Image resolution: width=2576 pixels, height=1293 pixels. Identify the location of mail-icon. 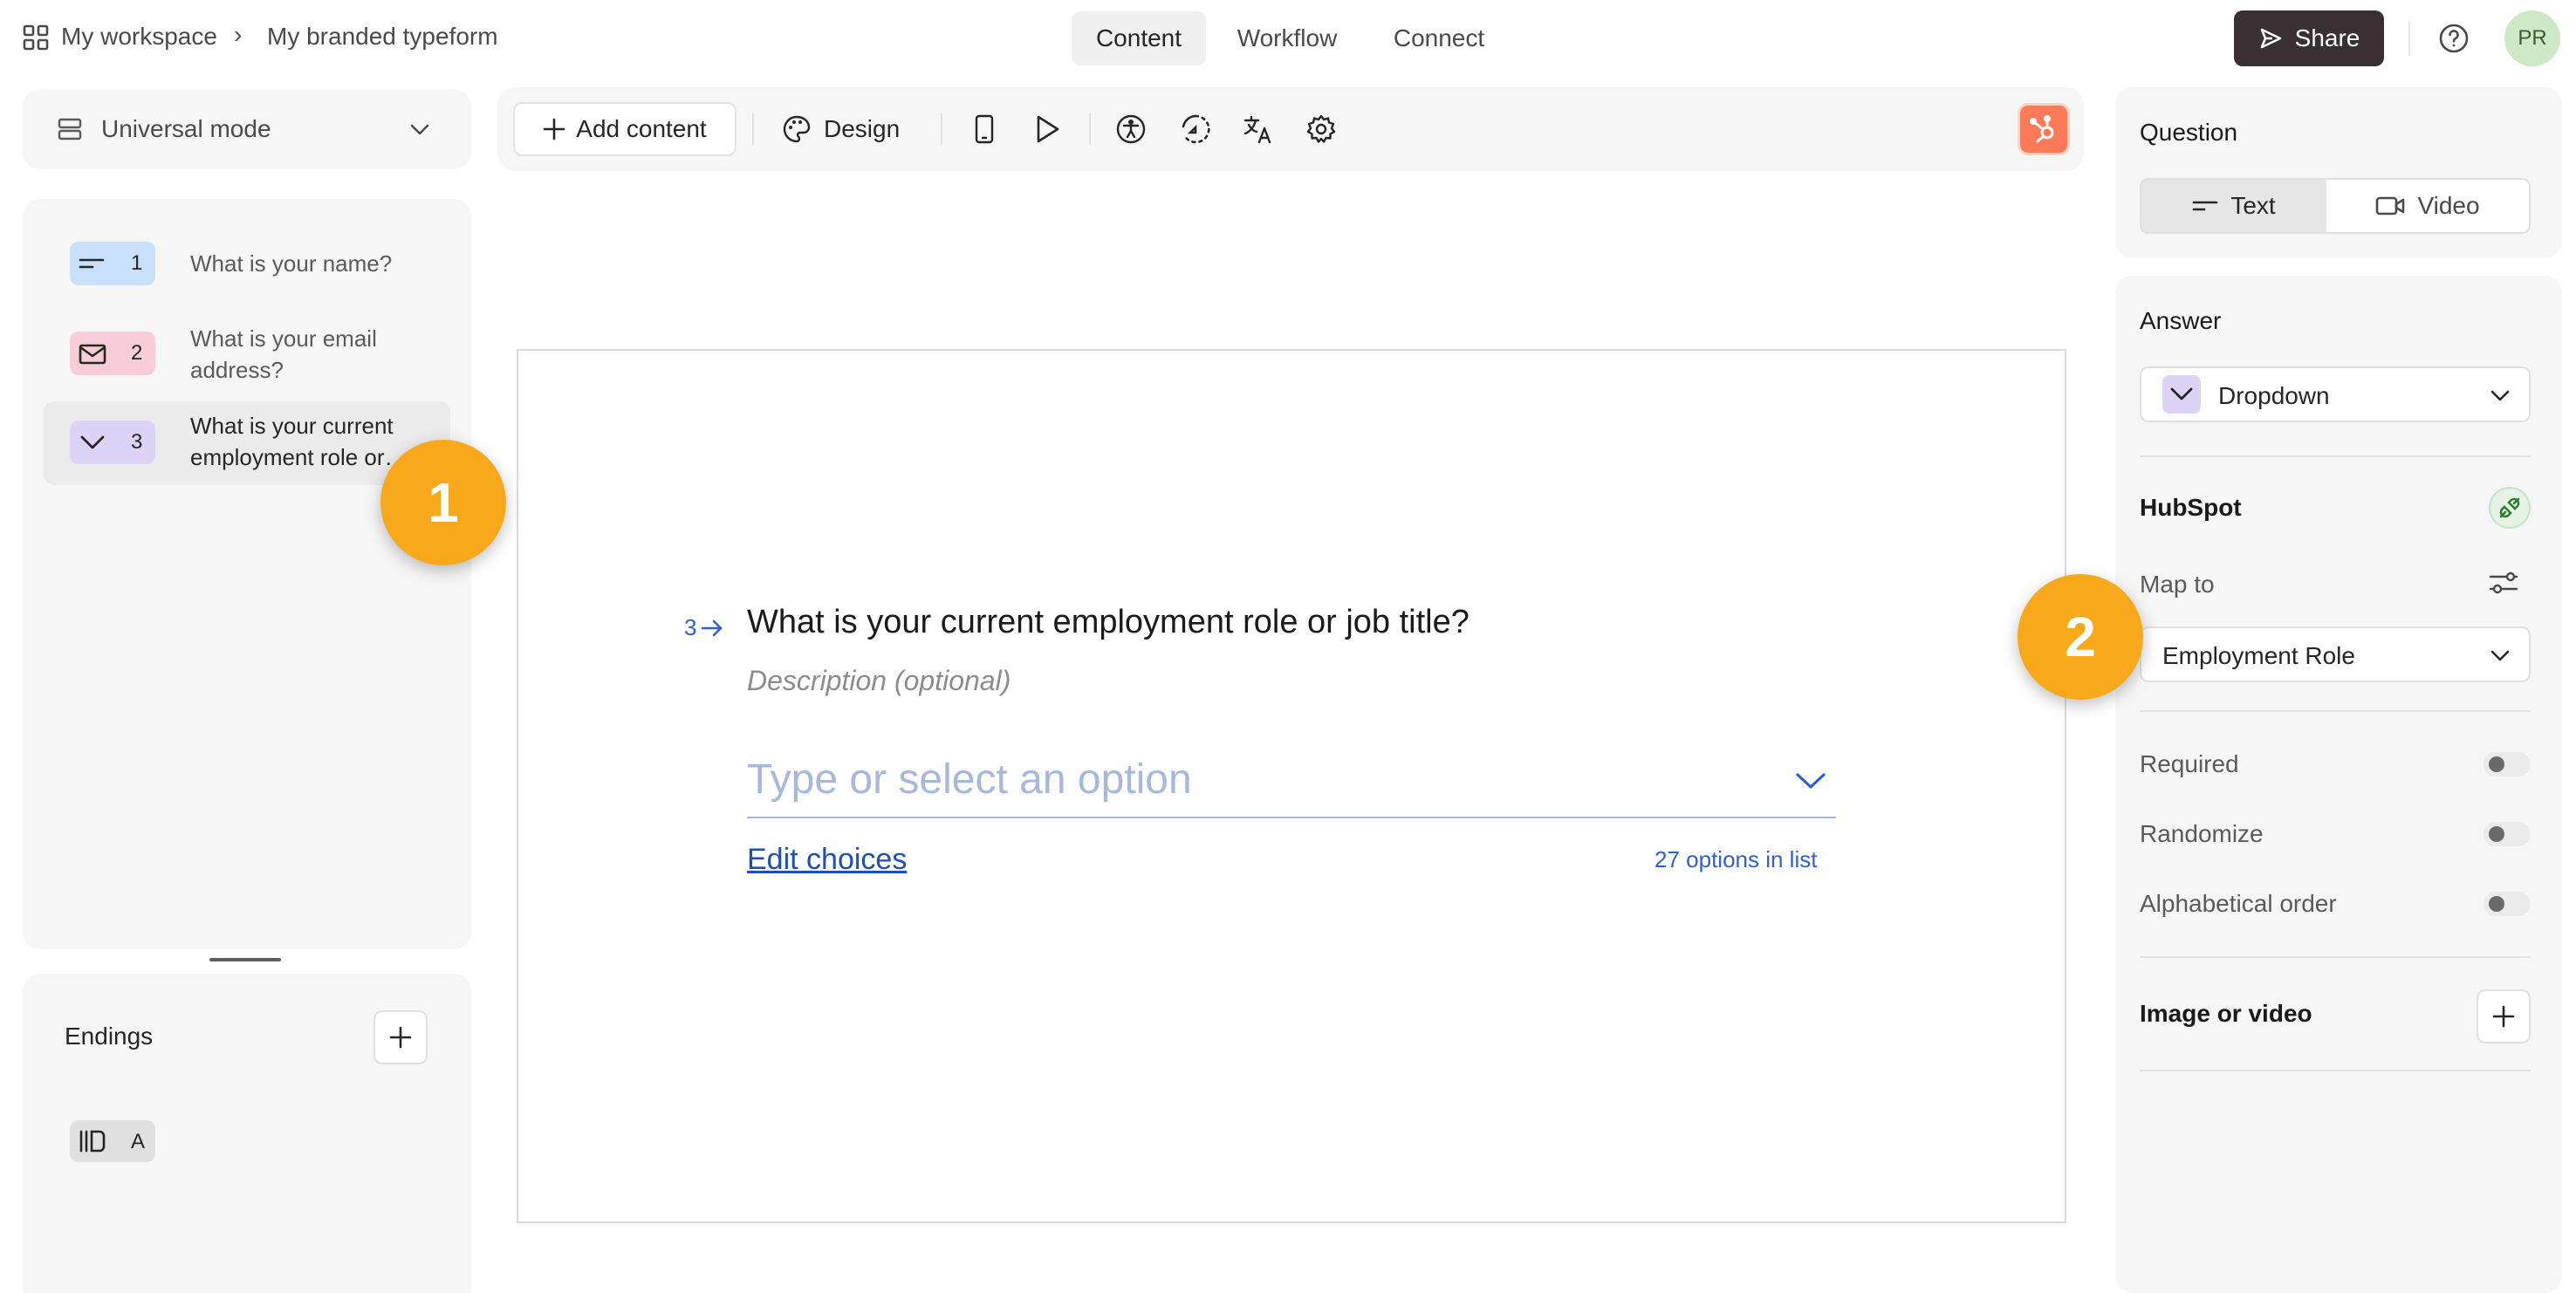
(92, 354).